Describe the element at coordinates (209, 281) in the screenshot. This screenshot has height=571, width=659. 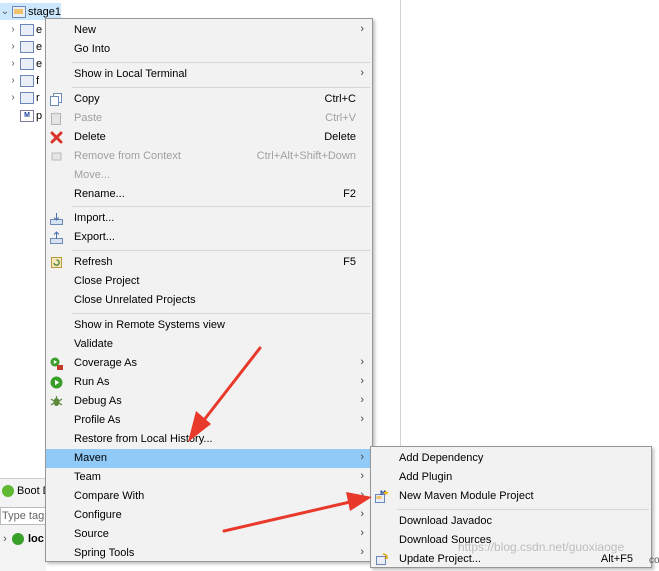
I see `menu-item-close-project: Close Project` at that location.